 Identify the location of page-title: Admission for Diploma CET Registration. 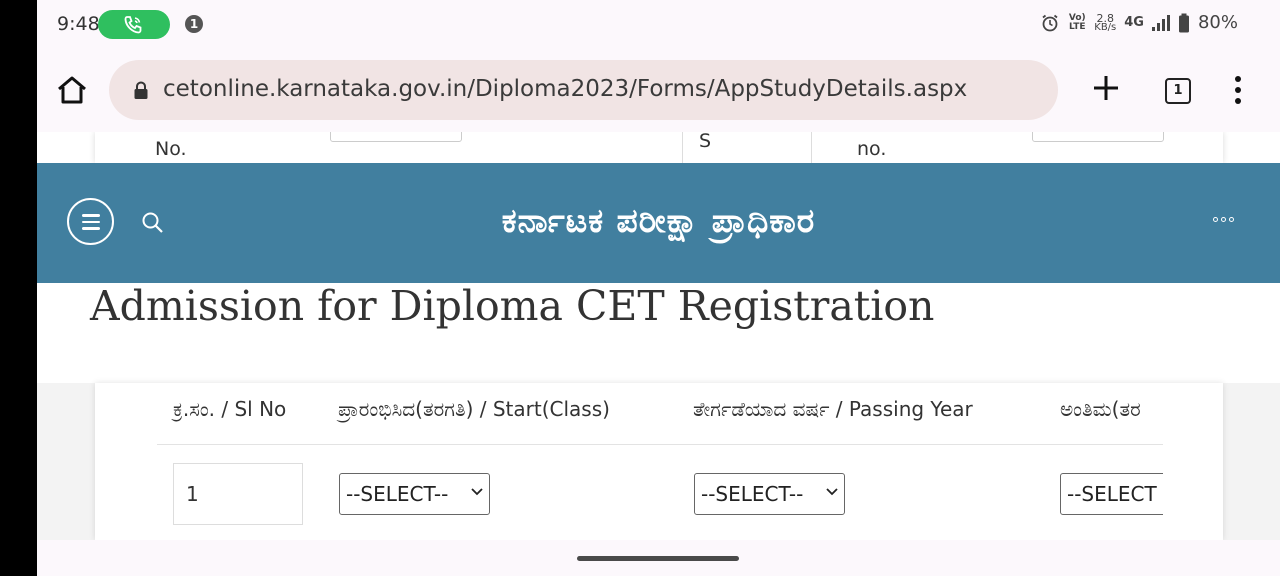
(512, 306).